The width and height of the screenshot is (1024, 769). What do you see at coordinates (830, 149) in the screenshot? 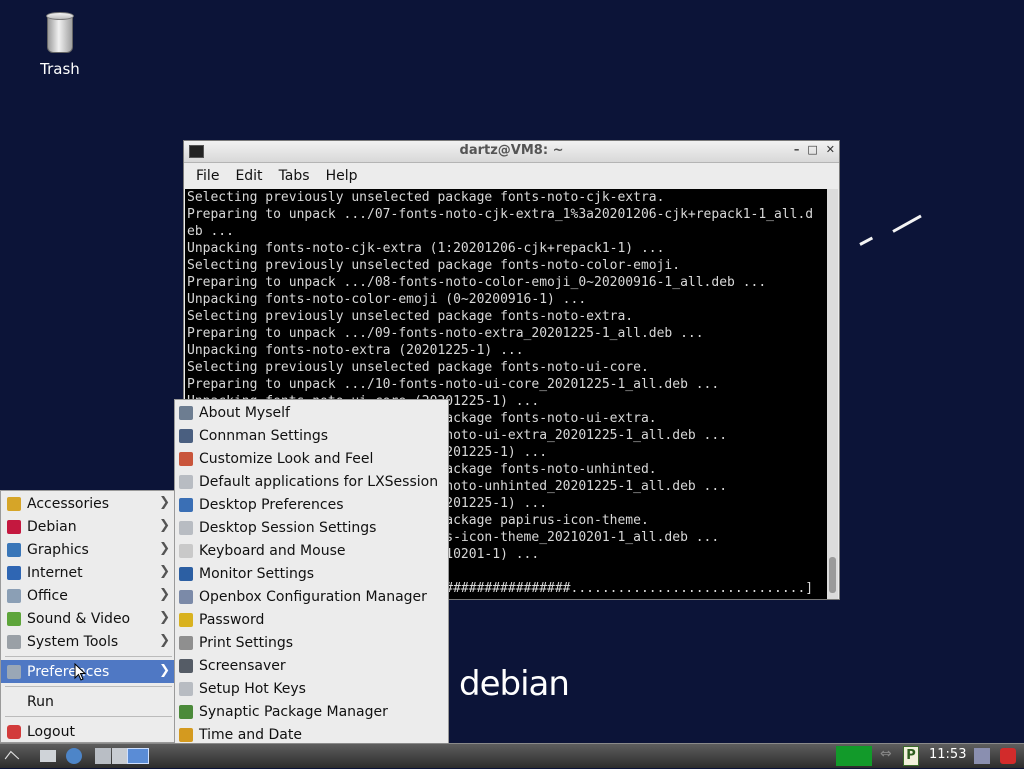
I see `close-button: ✕` at bounding box center [830, 149].